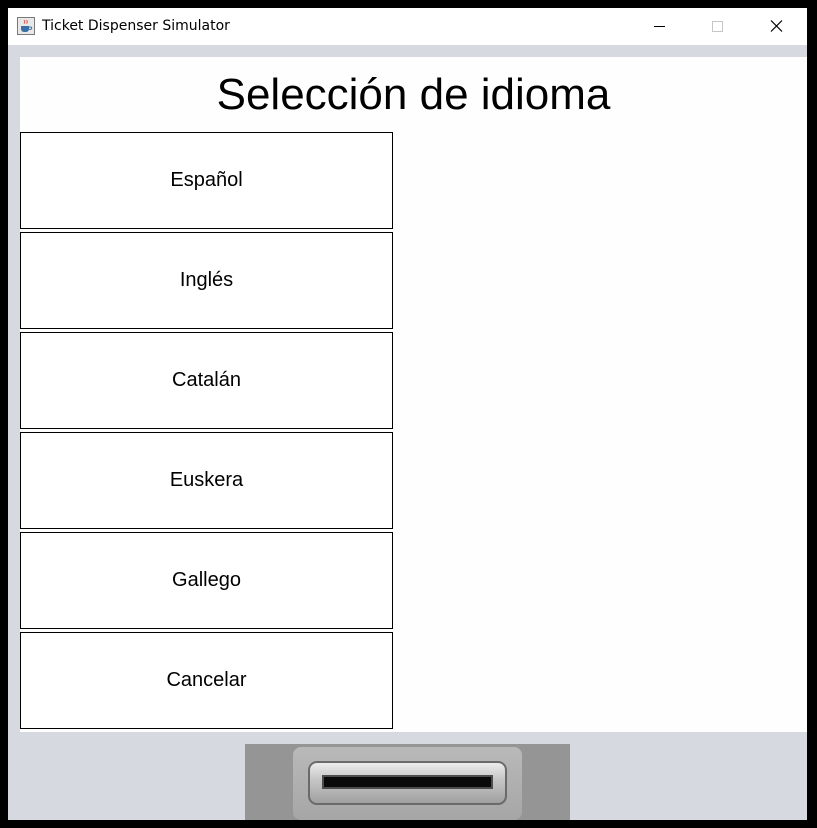 Image resolution: width=817 pixels, height=828 pixels. I want to click on spanish-button: Español, so click(206, 180).